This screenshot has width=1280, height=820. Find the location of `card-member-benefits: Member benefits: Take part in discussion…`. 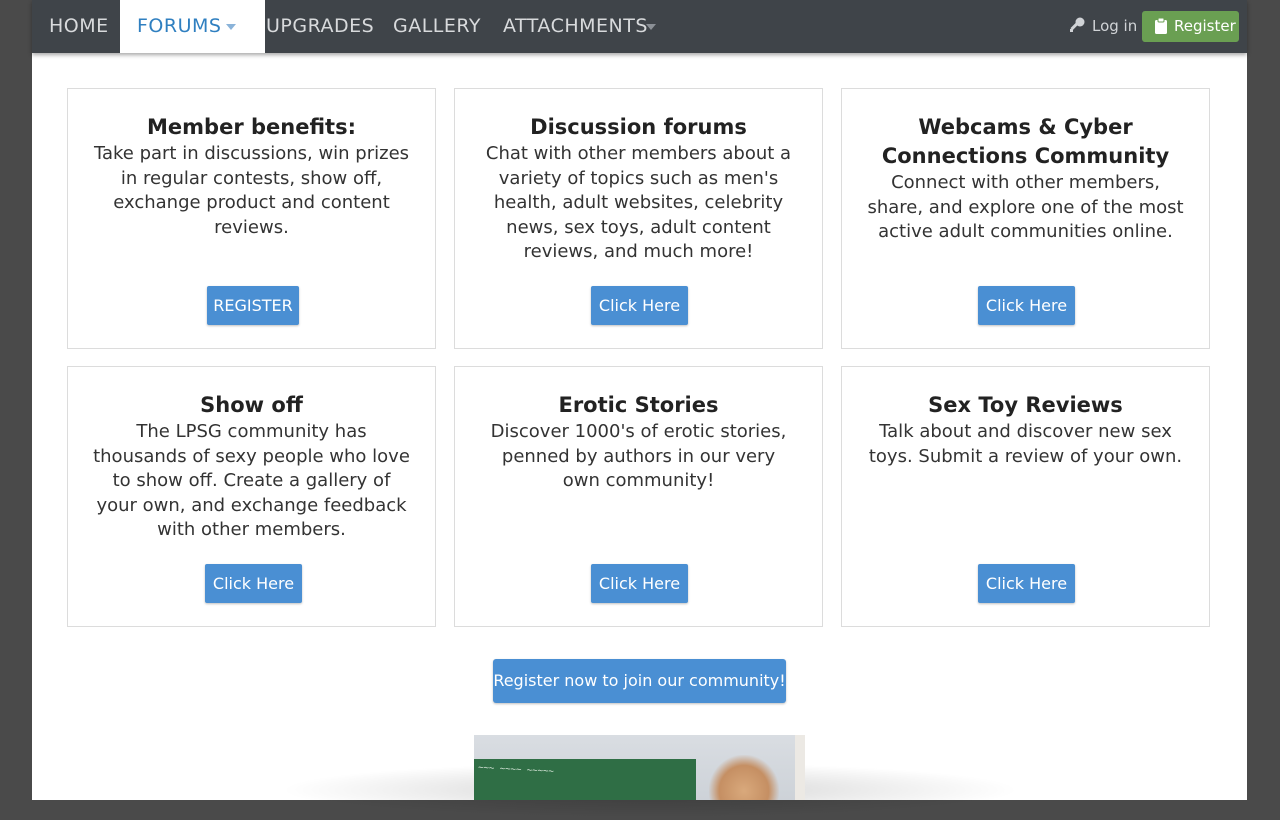

card-member-benefits: Member benefits: Take part in discussion… is located at coordinates (251, 218).